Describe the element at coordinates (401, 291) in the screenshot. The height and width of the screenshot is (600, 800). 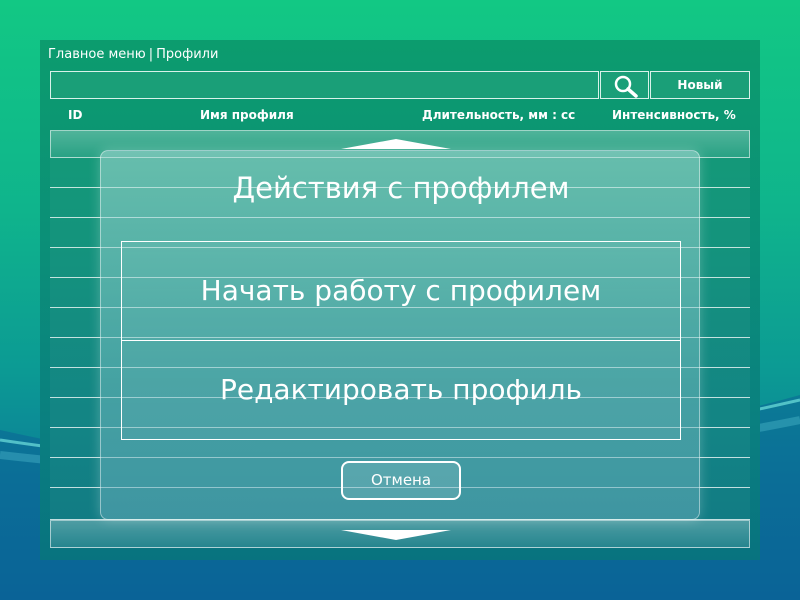
I see `start-profile-button: Начать работу с профилем` at that location.